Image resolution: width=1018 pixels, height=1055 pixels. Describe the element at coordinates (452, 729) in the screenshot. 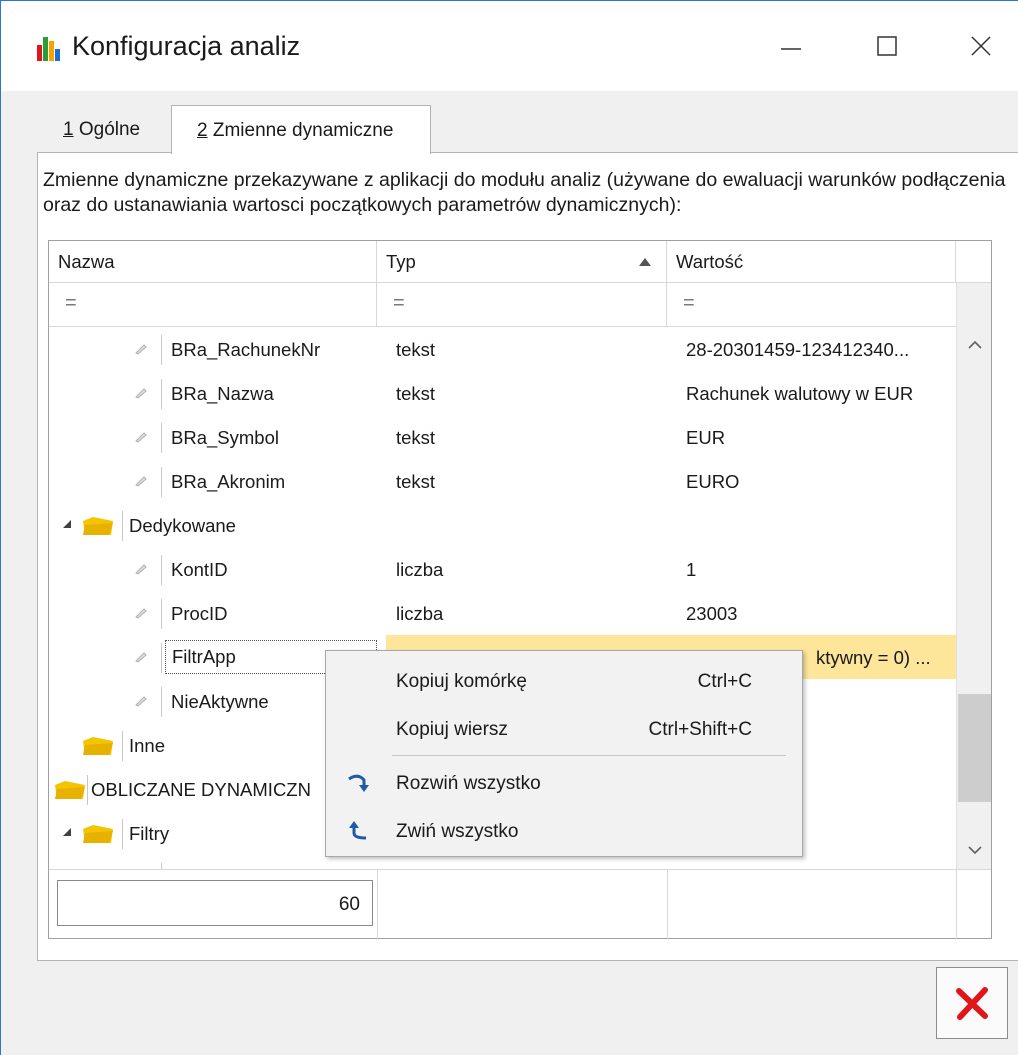

I see `menu-item-label: Kopiuj wiersz` at that location.